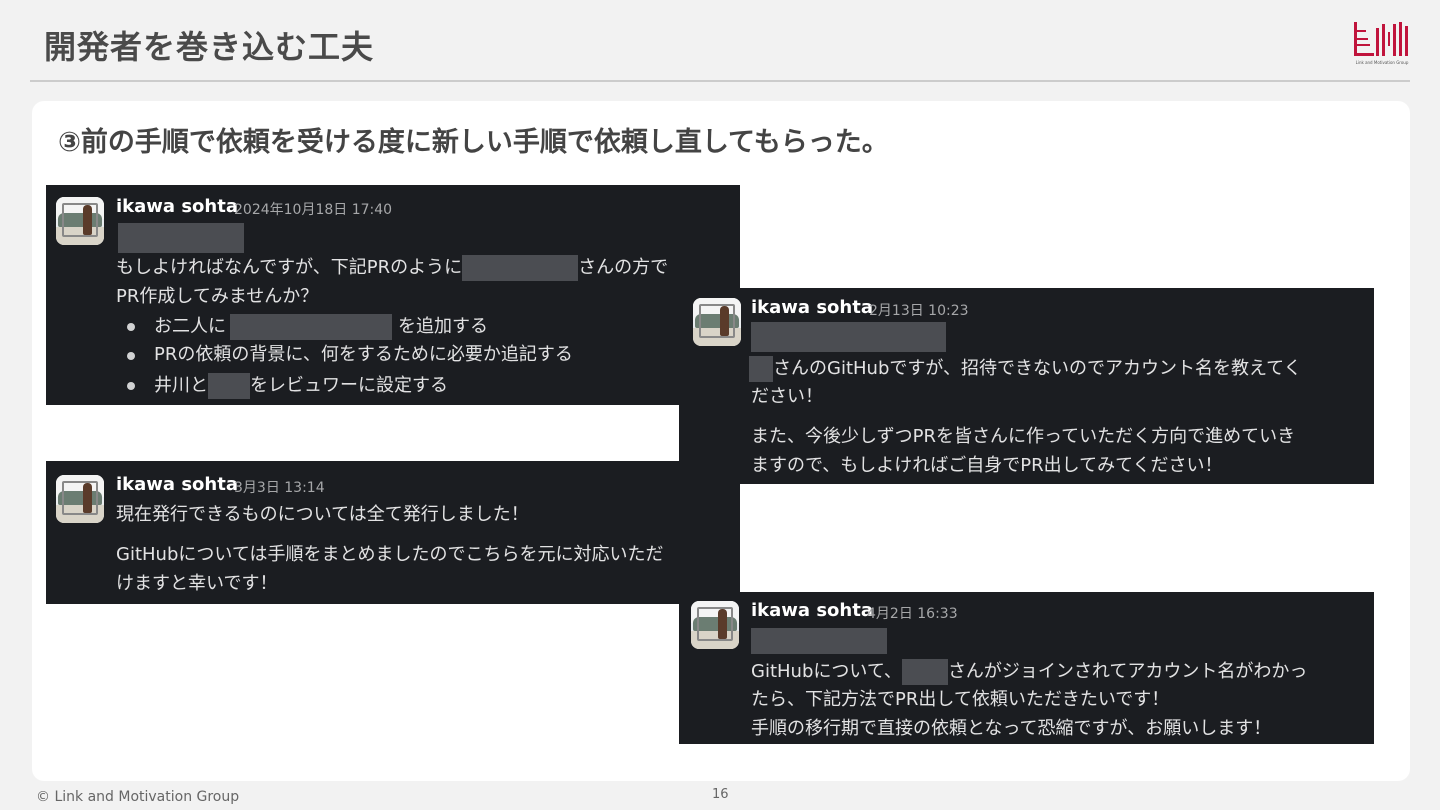  Describe the element at coordinates (289, 267) in the screenshot. I see `message-text: もしよければなんですが、下記PRのように` at that location.